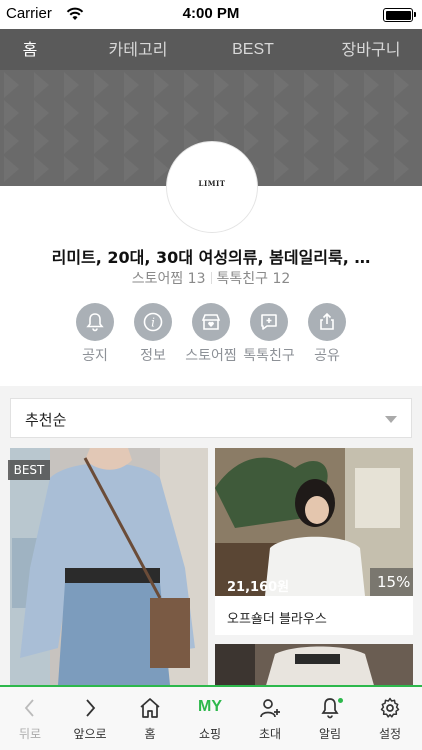 This screenshot has height=750, width=422. What do you see at coordinates (138, 49) in the screenshot?
I see `tab-category: 카테고리` at bounding box center [138, 49].